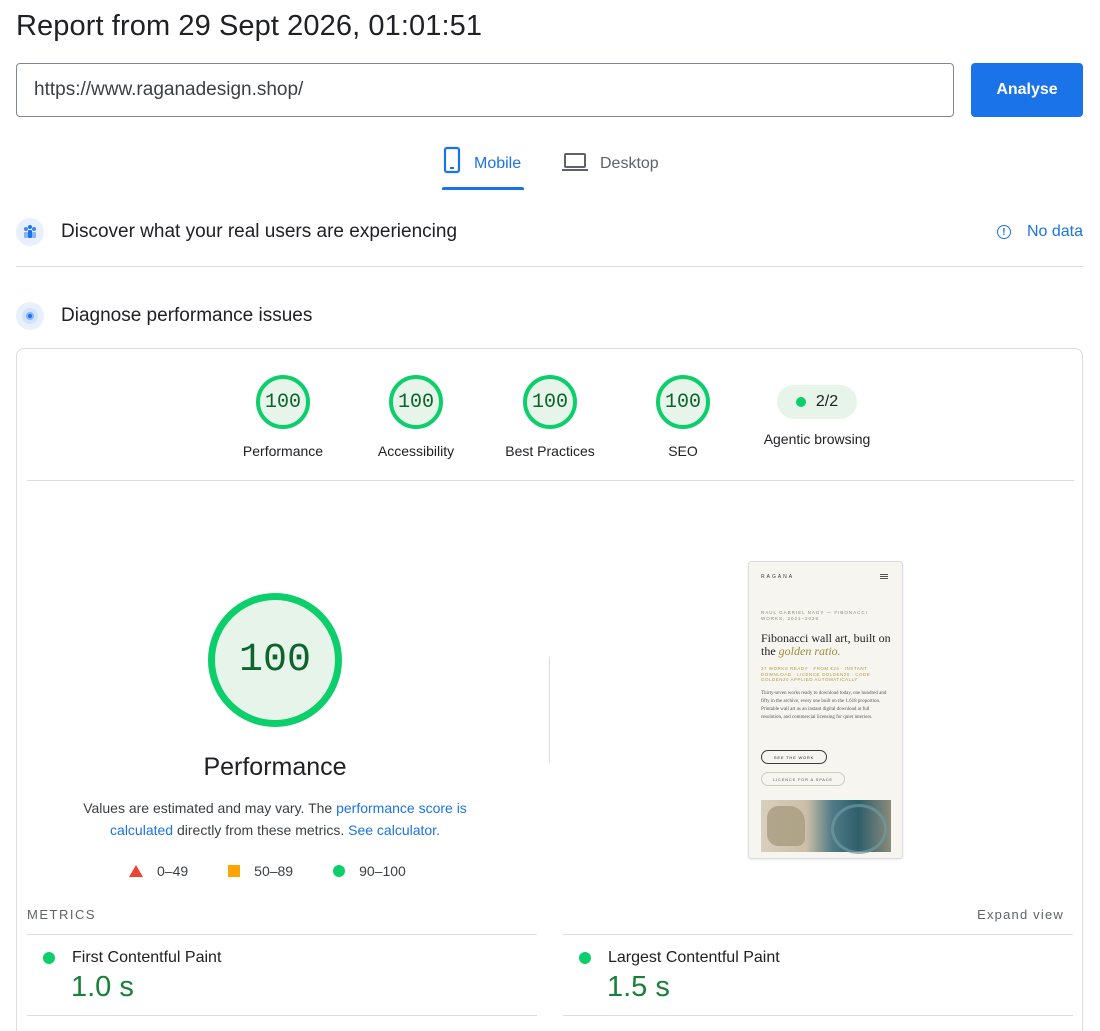 The height and width of the screenshot is (1031, 1100). What do you see at coordinates (283, 451) in the screenshot?
I see `gauge-label: Performance` at bounding box center [283, 451].